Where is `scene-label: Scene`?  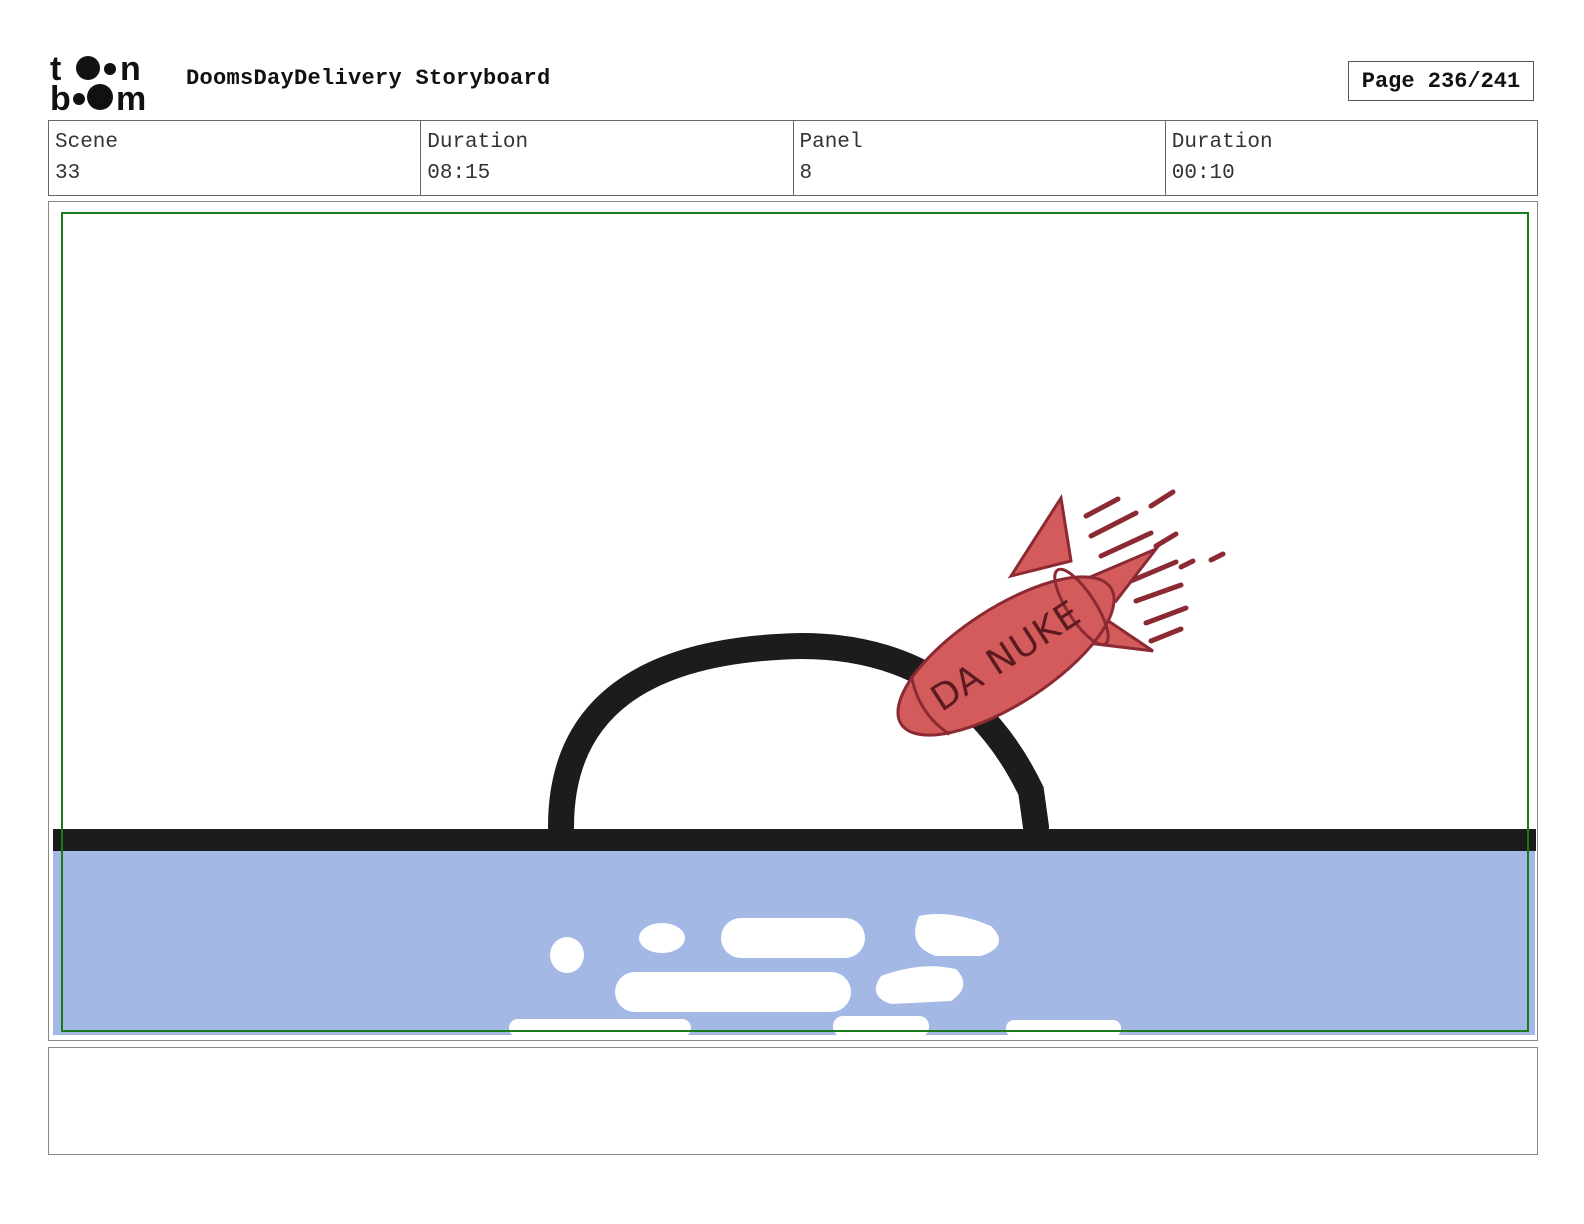
scene-label: Scene is located at coordinates (87, 142).